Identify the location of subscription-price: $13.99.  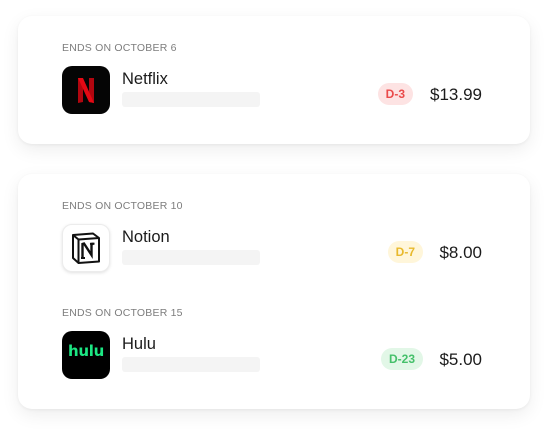
(456, 94).